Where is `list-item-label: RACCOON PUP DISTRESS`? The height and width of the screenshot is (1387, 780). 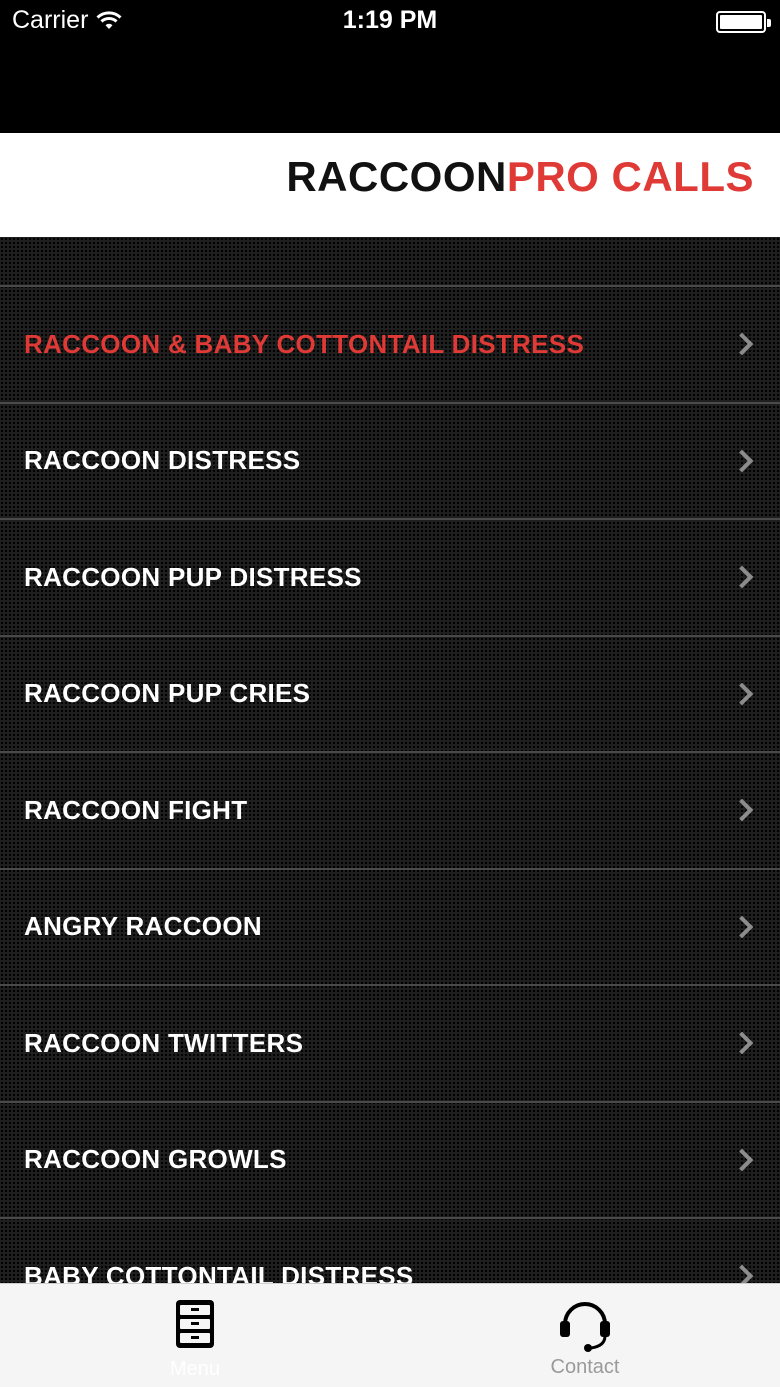
list-item-label: RACCOON PUP DISTRESS is located at coordinates (193, 576).